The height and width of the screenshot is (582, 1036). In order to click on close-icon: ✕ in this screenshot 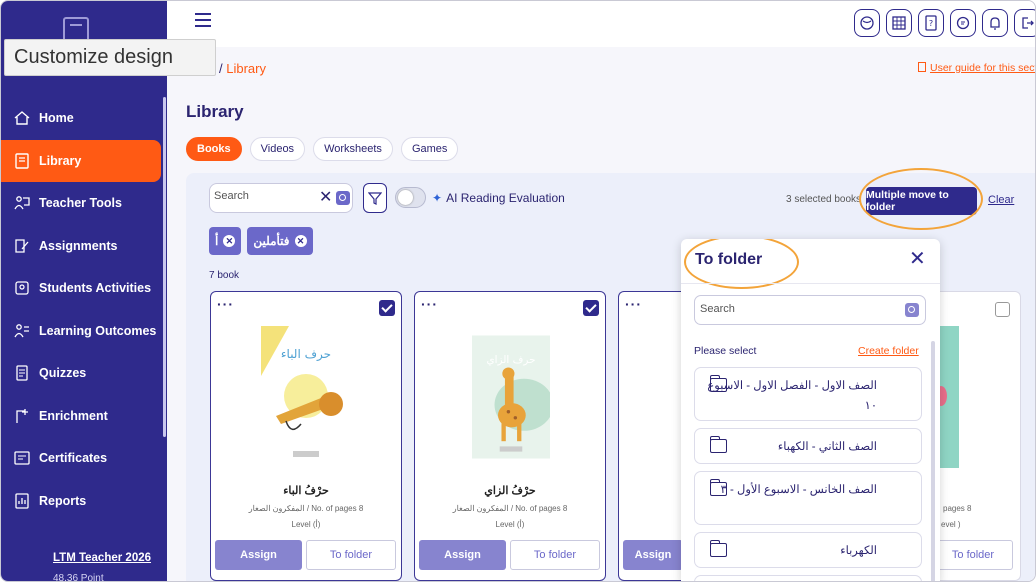, I will do `click(917, 259)`.